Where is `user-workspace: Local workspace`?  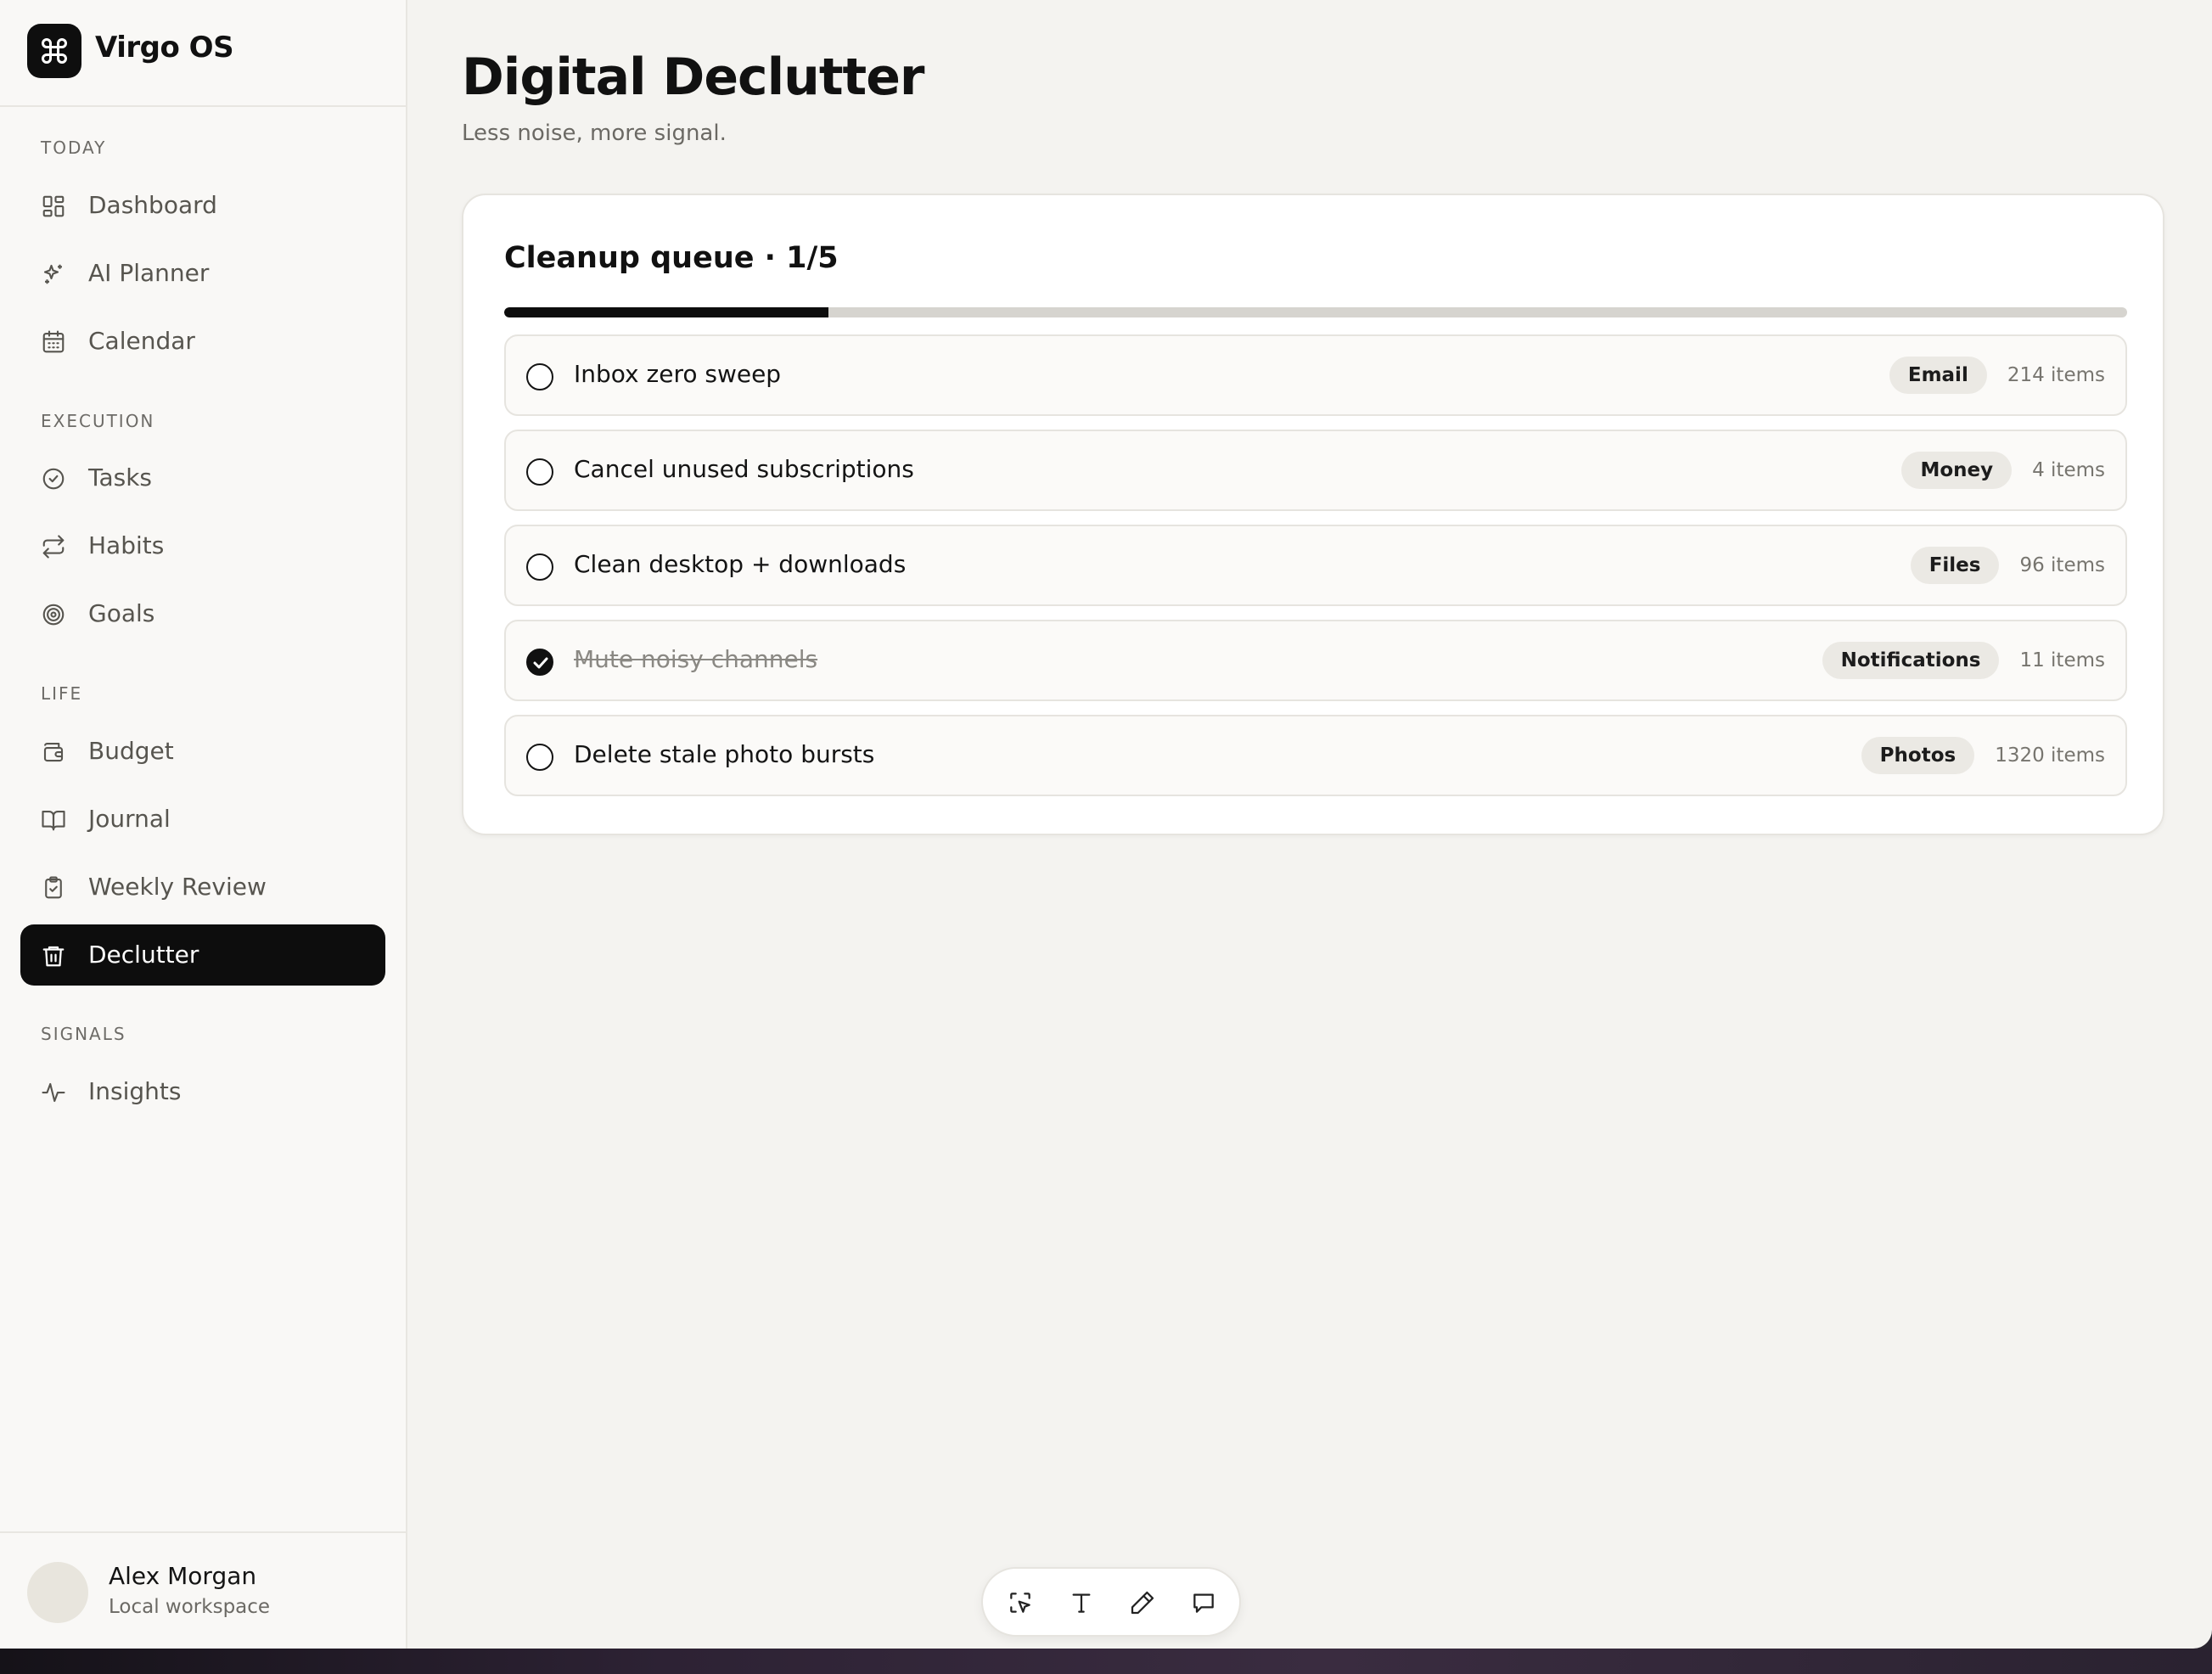
user-workspace: Local workspace is located at coordinates (190, 1607).